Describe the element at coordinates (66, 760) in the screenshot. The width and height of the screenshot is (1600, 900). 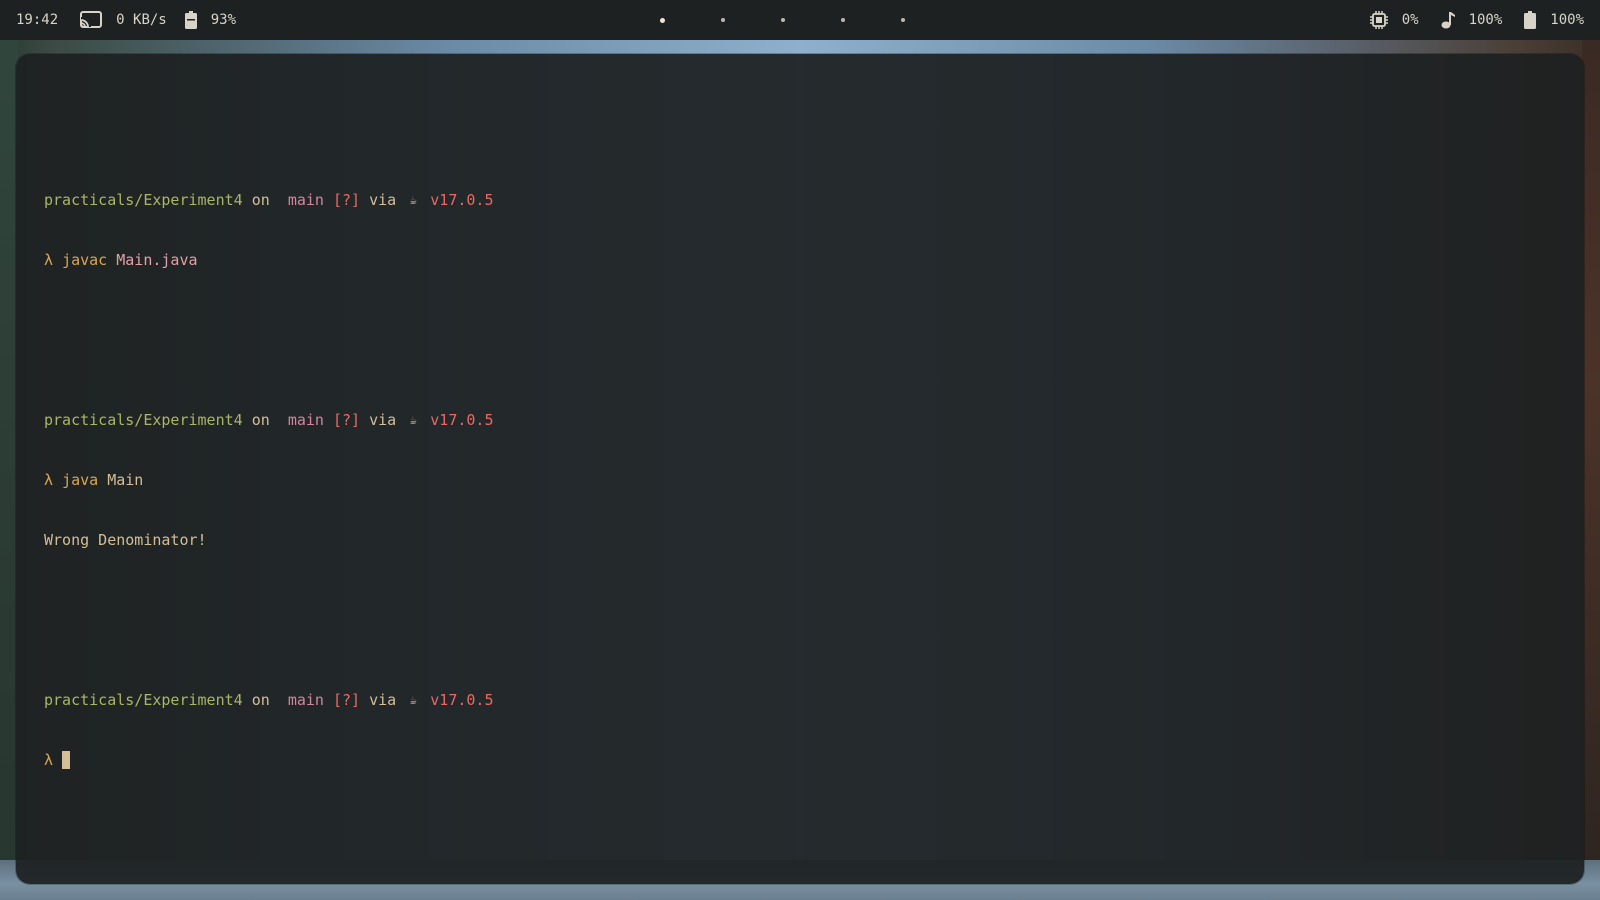
I see `terminal-cursor` at that location.